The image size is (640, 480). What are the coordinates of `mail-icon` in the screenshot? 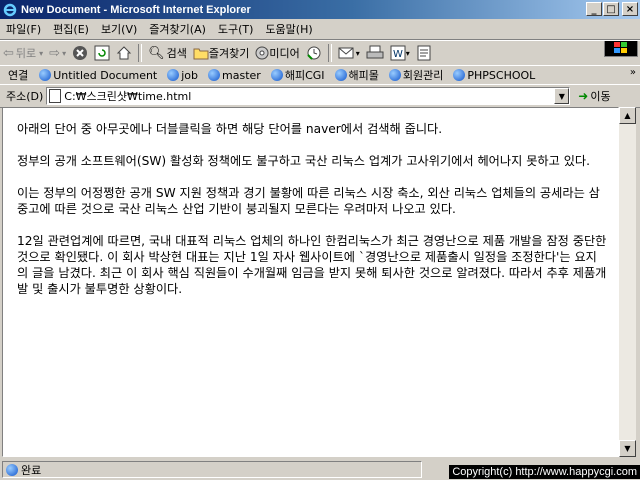 It's located at (346, 53).